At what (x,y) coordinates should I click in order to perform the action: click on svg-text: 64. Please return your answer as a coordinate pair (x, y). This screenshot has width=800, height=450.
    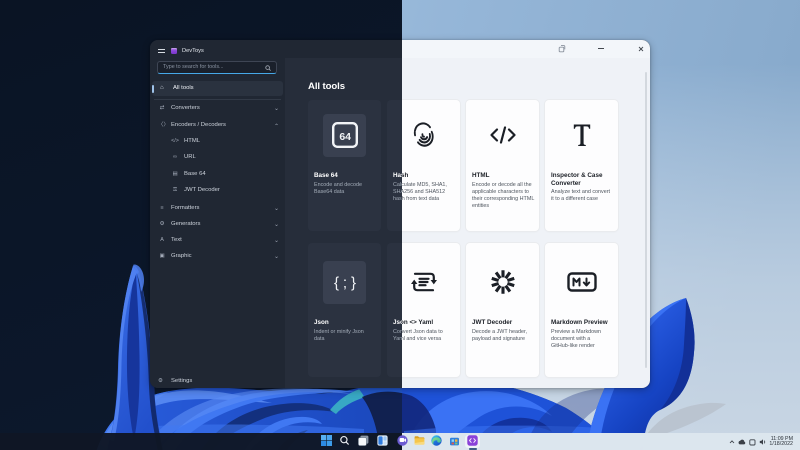
    Looking at the image, I should click on (345, 137).